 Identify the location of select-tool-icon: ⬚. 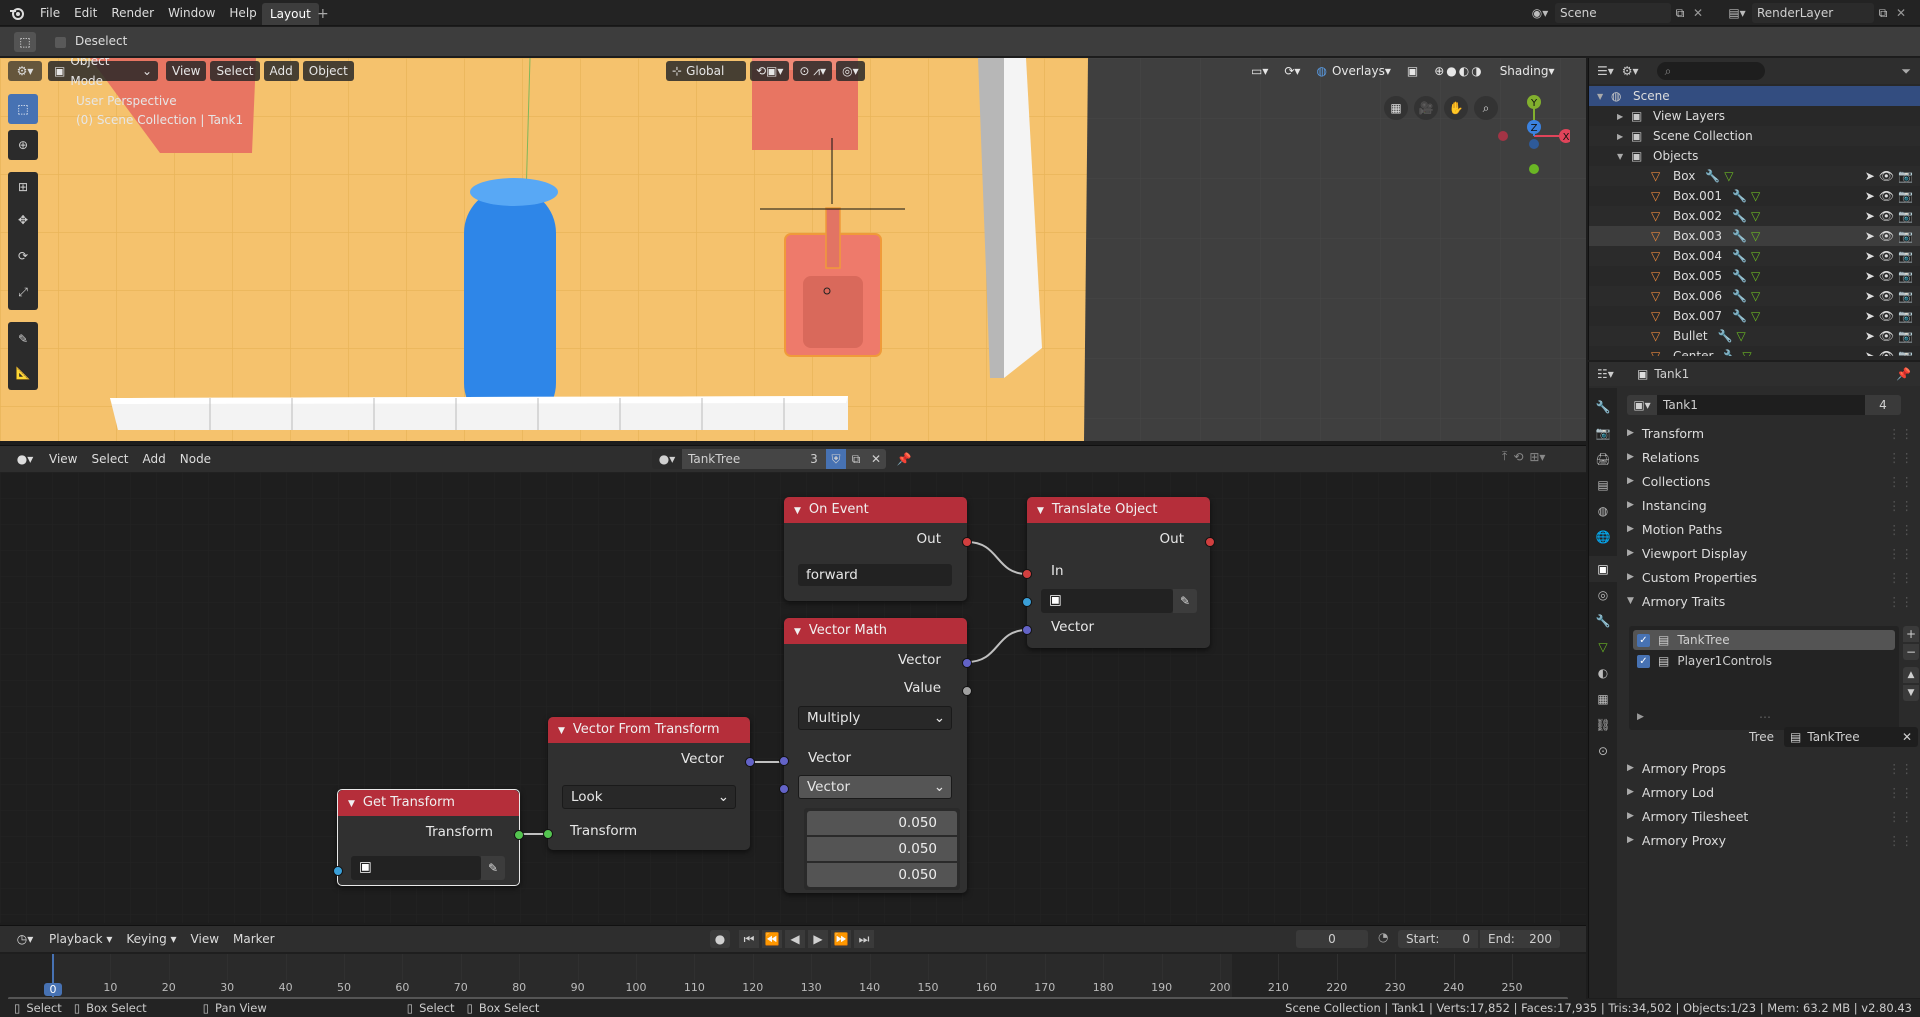
(25, 42).